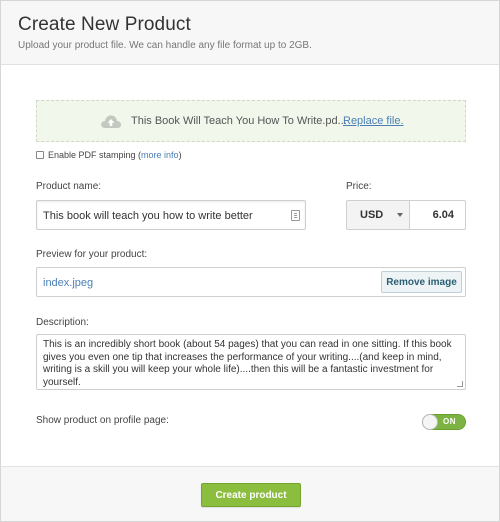 Image resolution: width=500 pixels, height=522 pixels. Describe the element at coordinates (68, 283) in the screenshot. I see `preview-file-link: index.jpeg` at that location.